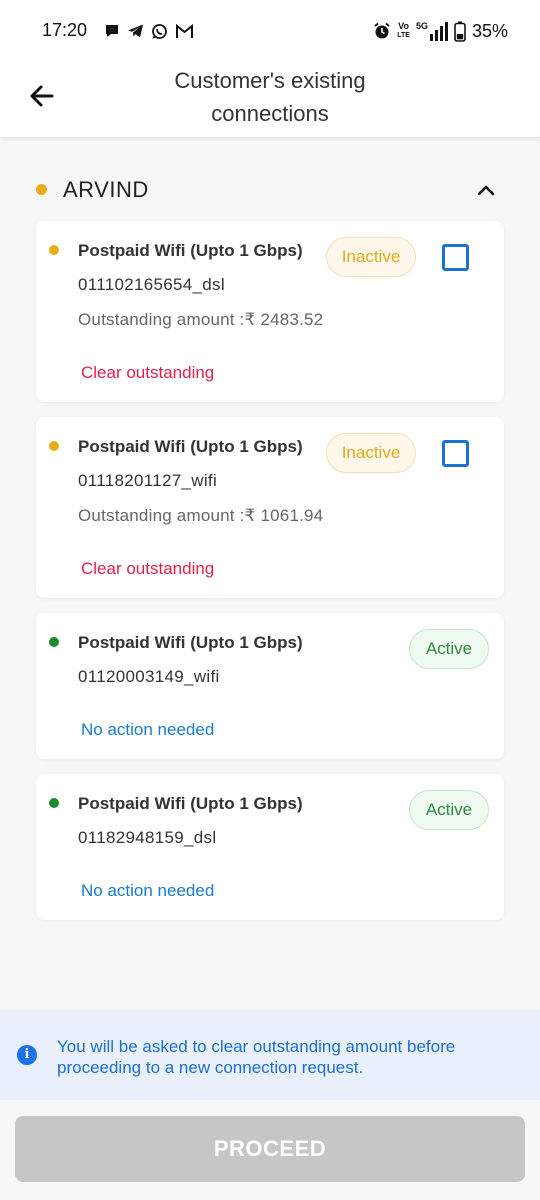 The width and height of the screenshot is (540, 1200). Describe the element at coordinates (65, 30) in the screenshot. I see `status-time: 17:20` at that location.